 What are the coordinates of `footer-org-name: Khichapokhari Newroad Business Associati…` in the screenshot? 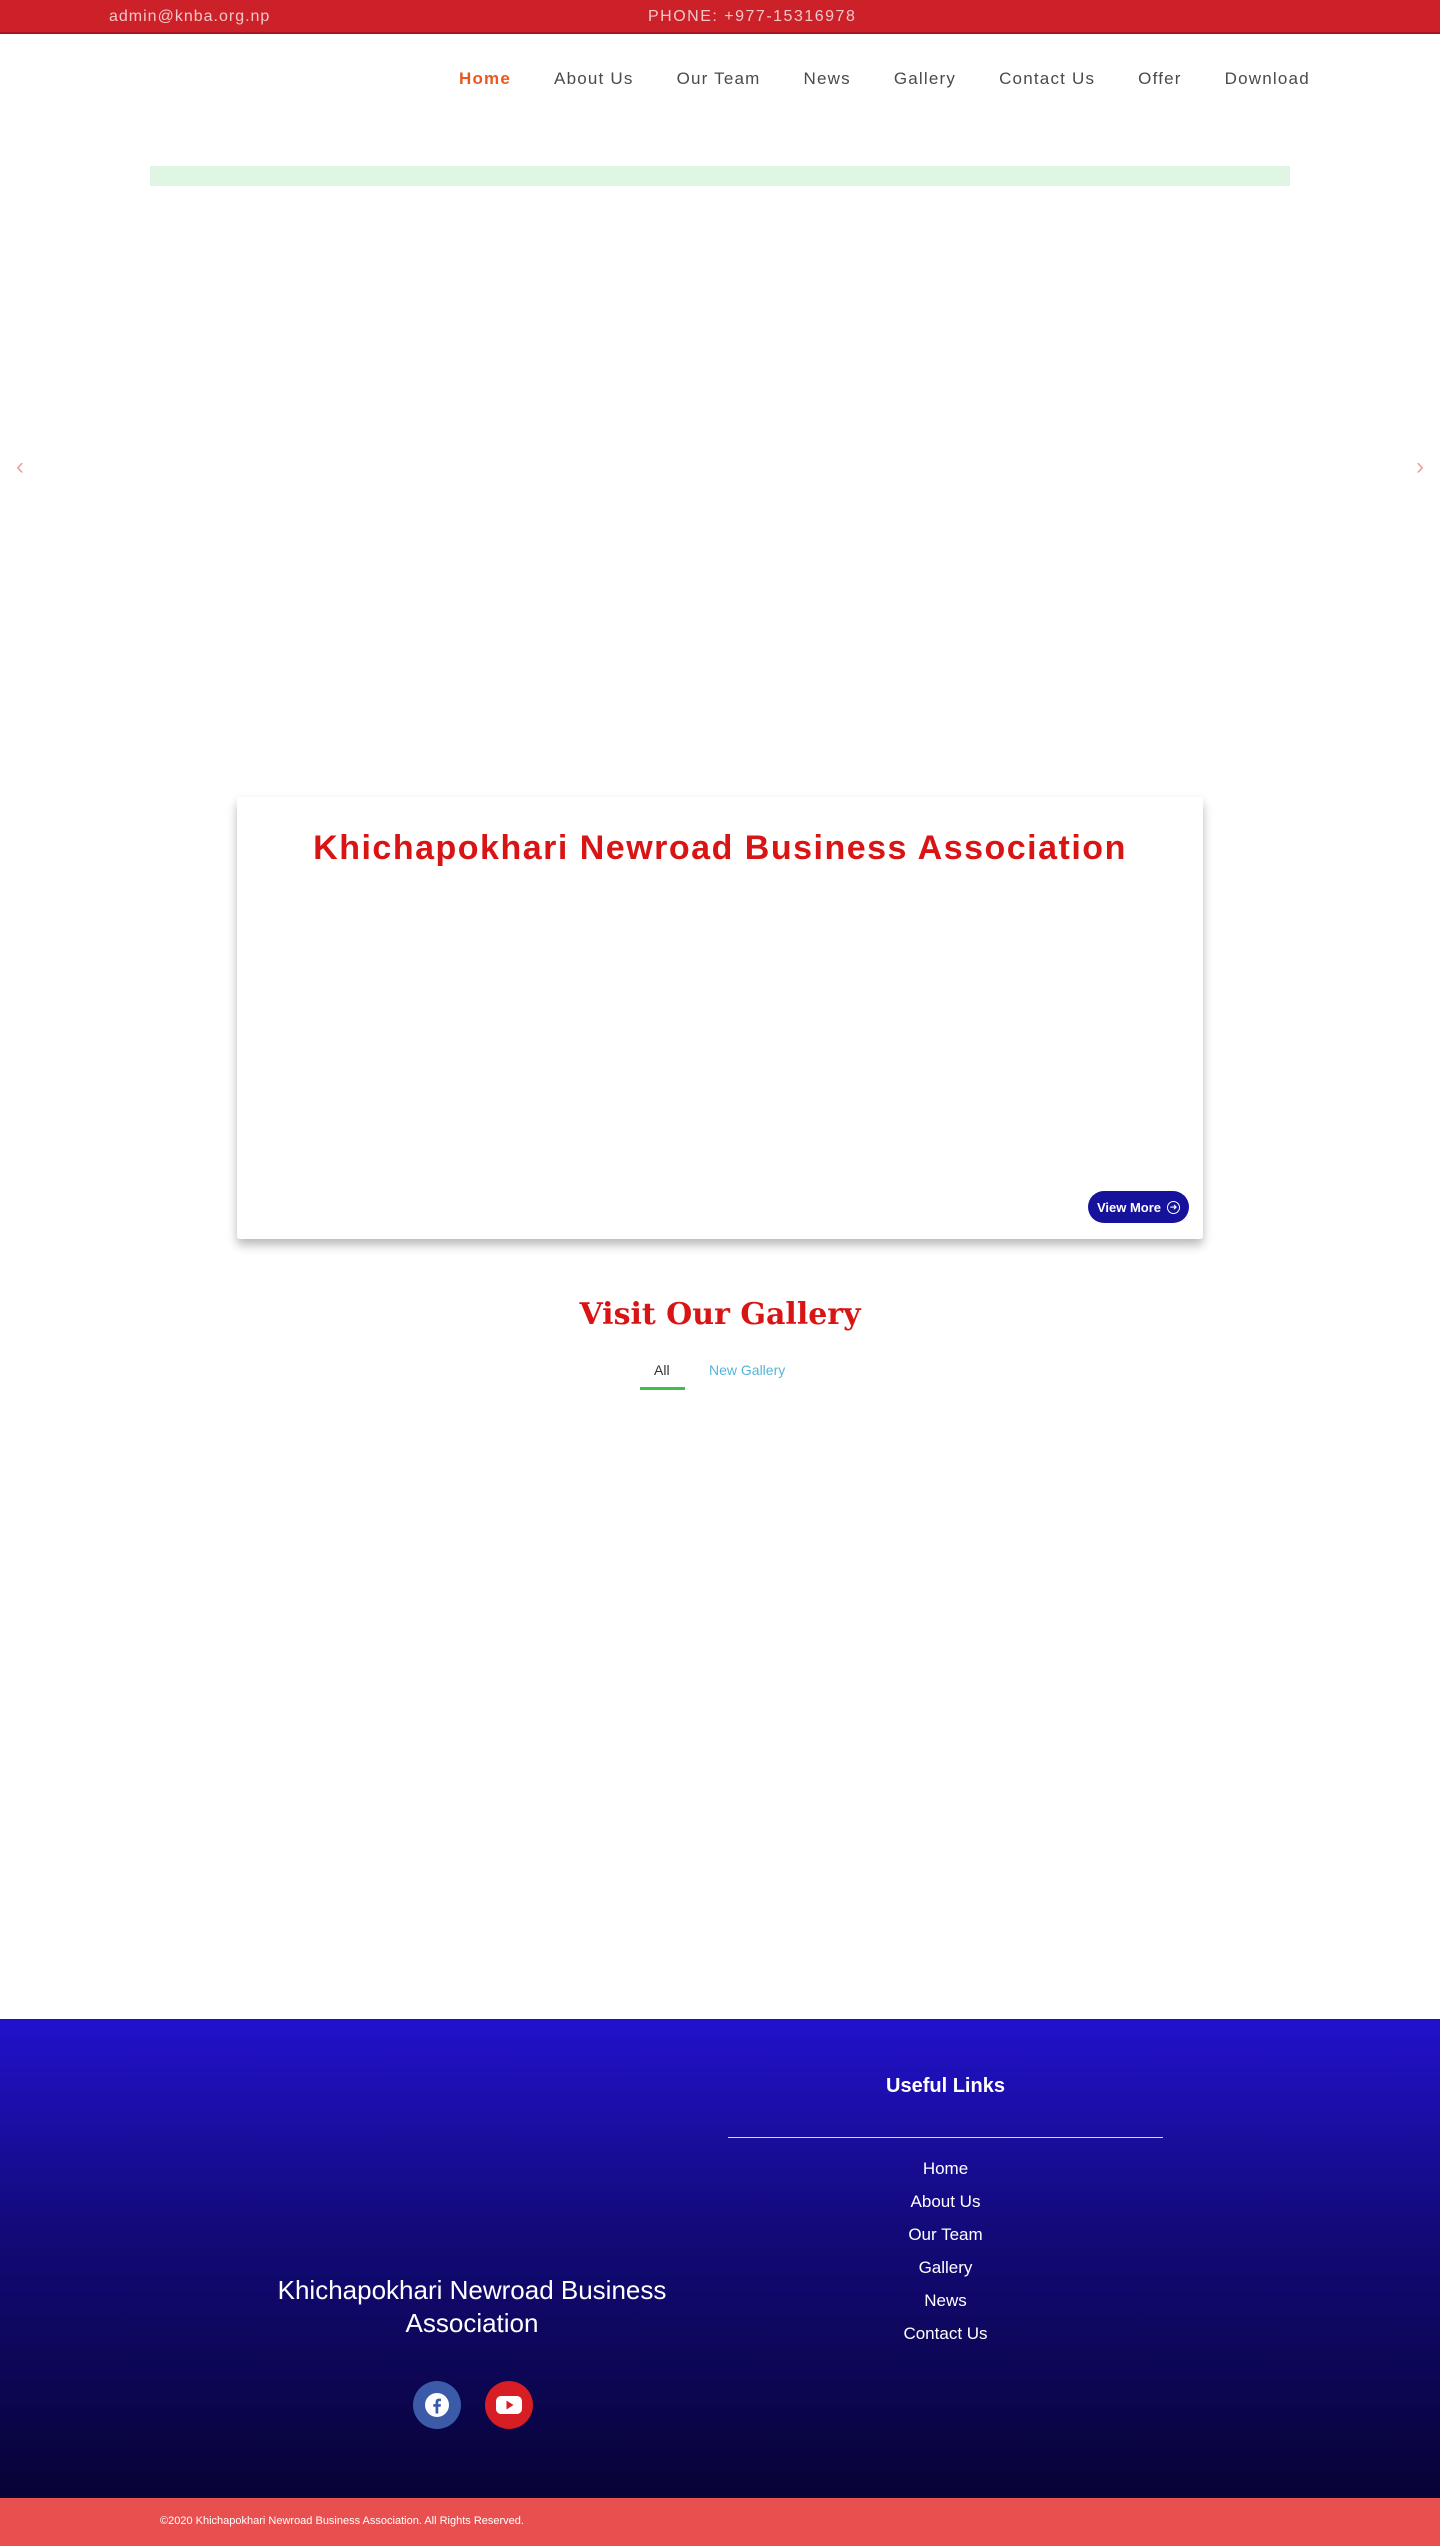 It's located at (472, 2306).